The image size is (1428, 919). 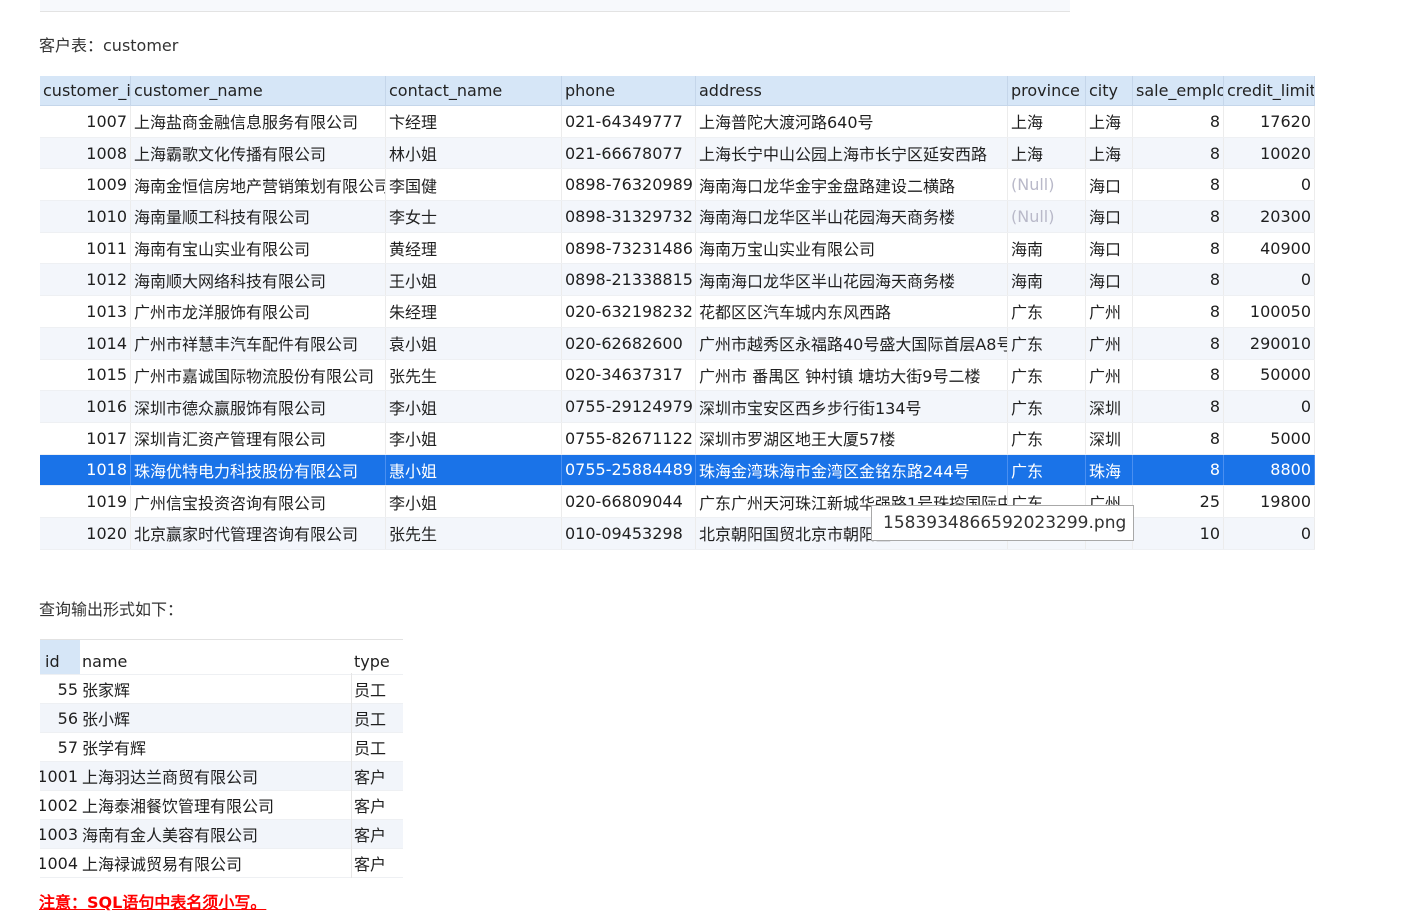 I want to click on cell-address: 海南海口龙华金宇金盘路建设二横路, so click(x=852, y=185).